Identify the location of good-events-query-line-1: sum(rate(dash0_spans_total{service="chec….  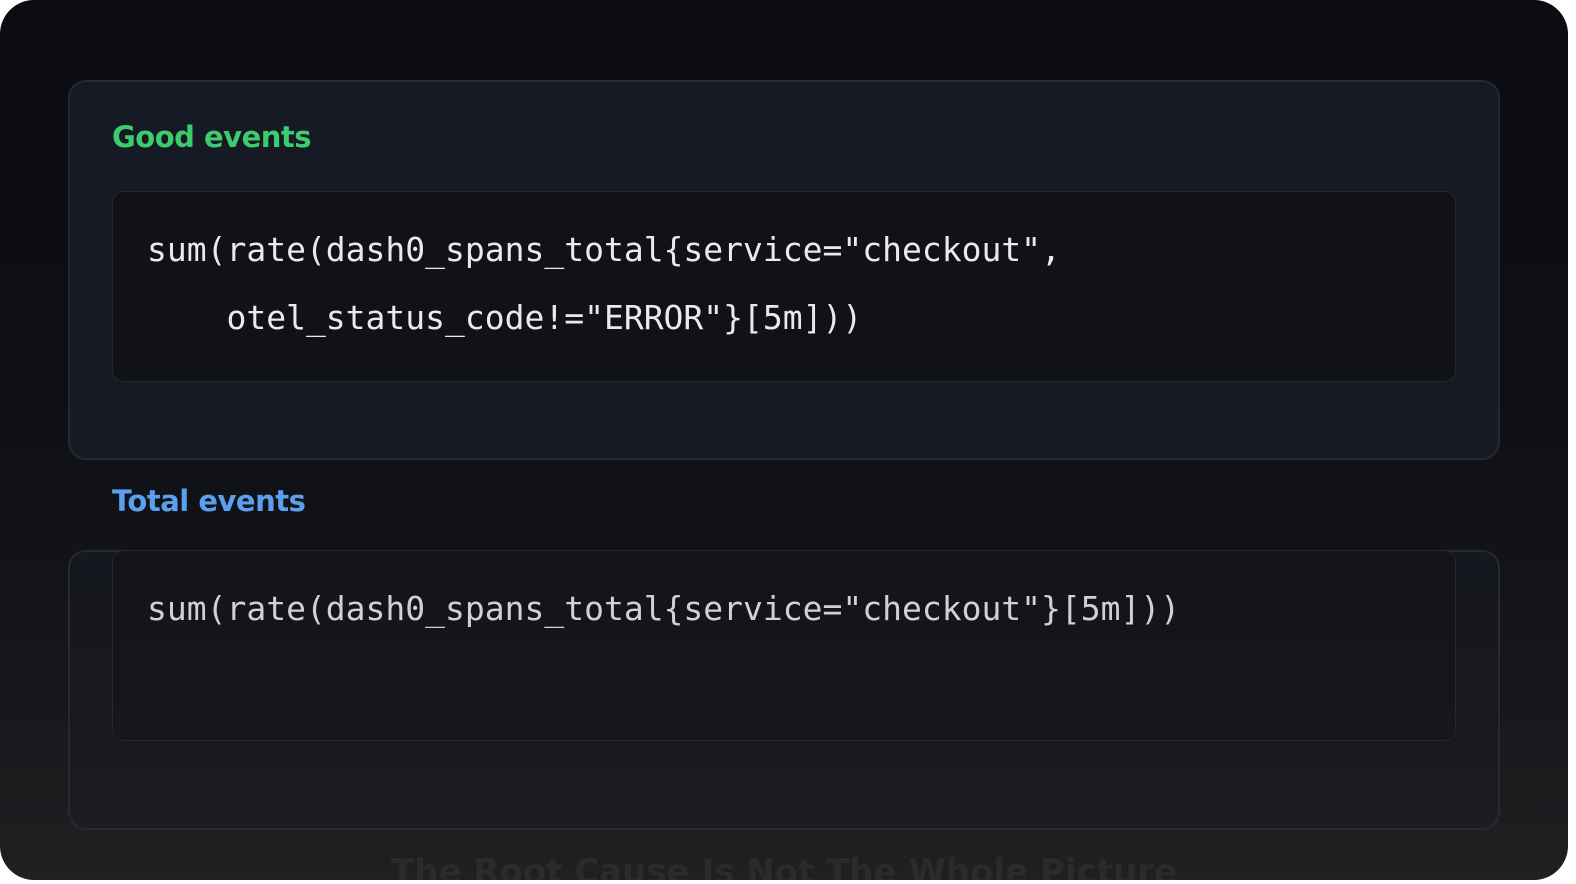
(604, 249).